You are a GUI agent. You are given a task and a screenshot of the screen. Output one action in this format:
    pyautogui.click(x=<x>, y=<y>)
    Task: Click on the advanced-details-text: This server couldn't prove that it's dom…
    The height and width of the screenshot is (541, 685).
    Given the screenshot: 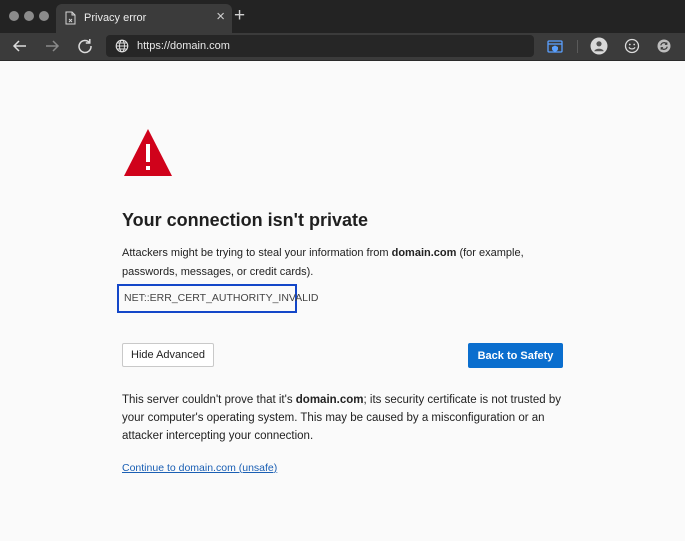 What is the action you would take?
    pyautogui.click(x=342, y=418)
    